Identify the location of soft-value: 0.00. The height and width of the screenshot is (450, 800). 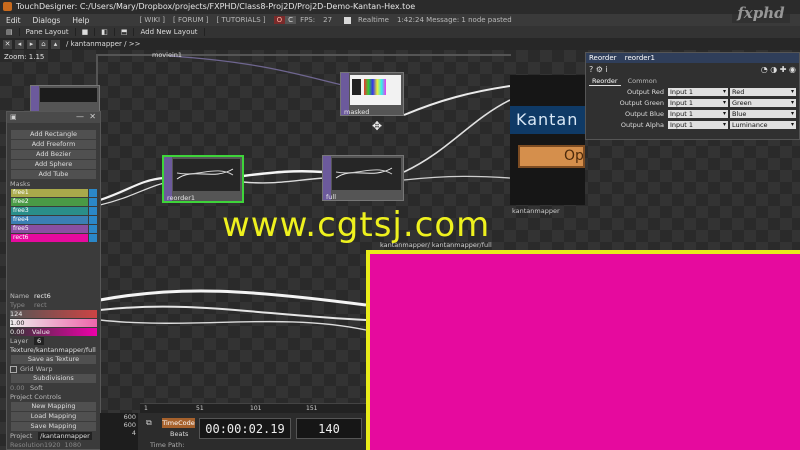
(20, 388).